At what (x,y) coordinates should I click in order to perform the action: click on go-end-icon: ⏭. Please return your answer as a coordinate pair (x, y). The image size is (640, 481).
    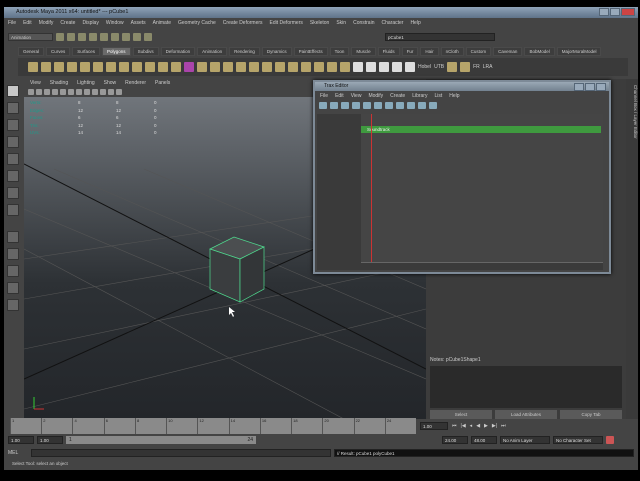
    Looking at the image, I should click on (503, 426).